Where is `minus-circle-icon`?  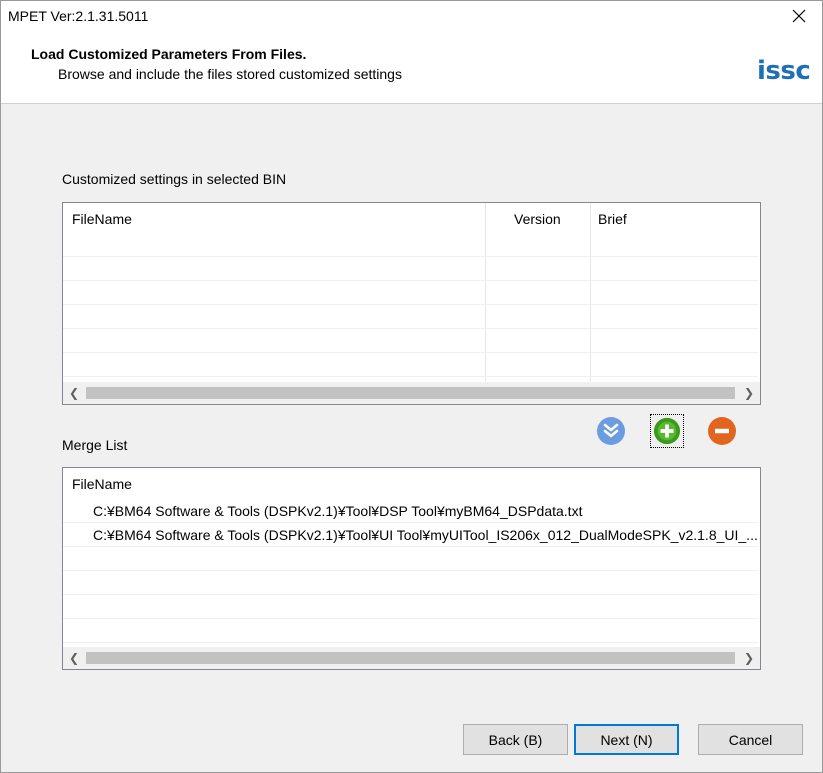 minus-circle-icon is located at coordinates (722, 431).